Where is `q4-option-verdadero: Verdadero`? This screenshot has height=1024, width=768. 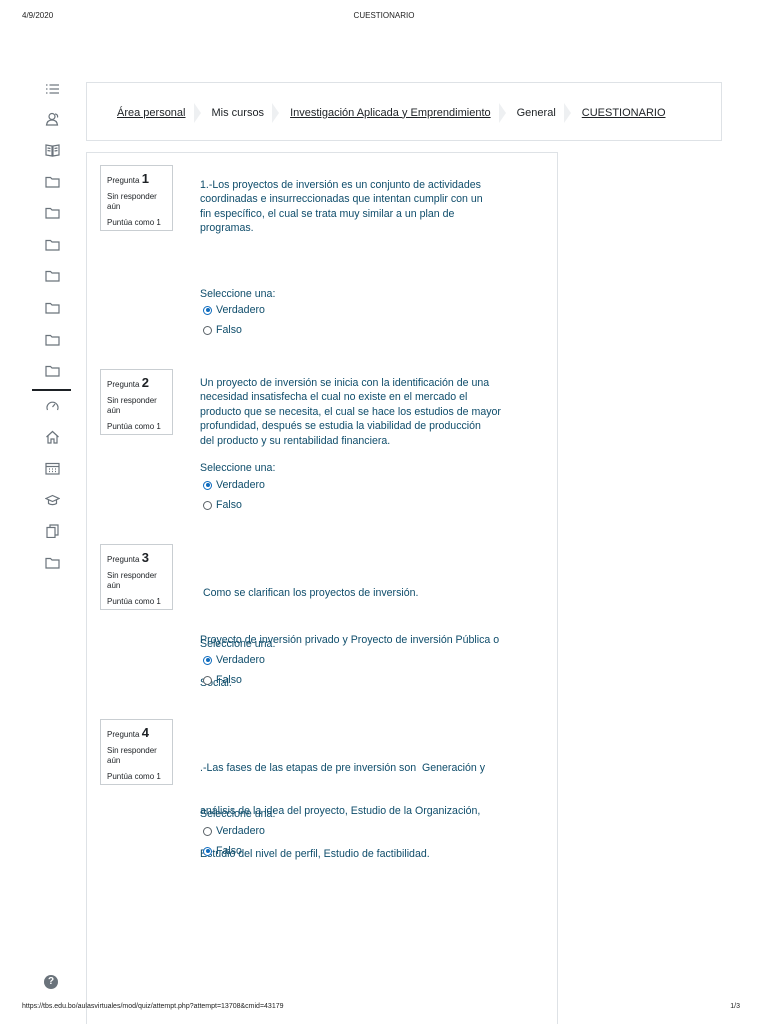 q4-option-verdadero: Verdadero is located at coordinates (234, 831).